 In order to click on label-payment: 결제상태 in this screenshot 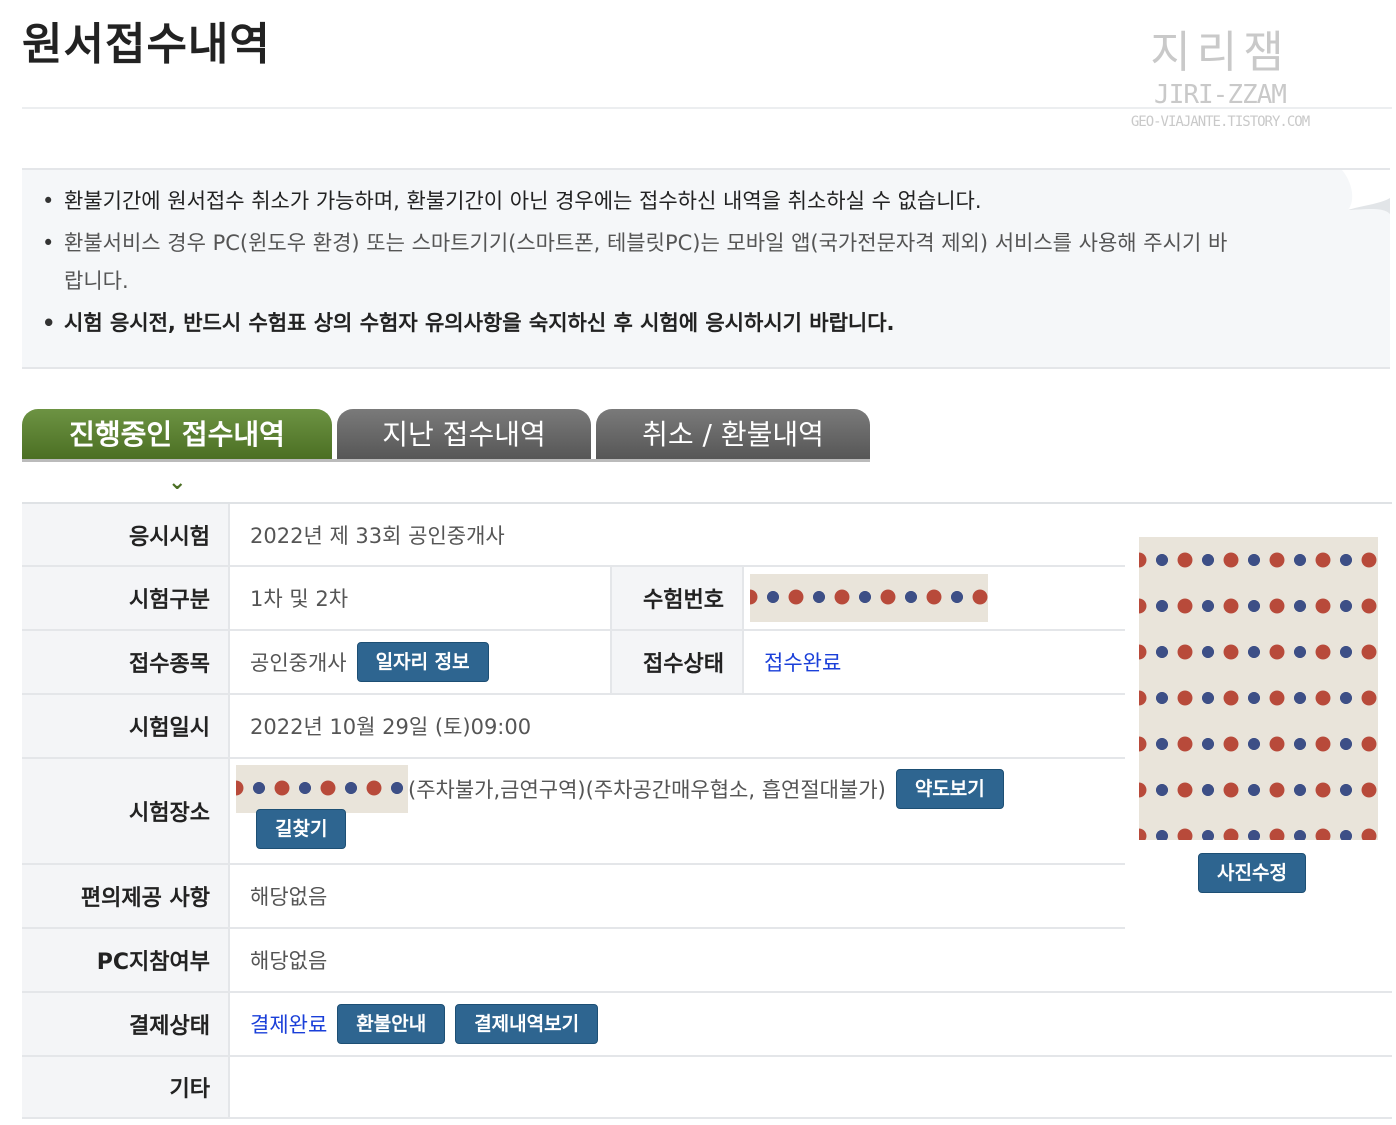, I will do `click(126, 1024)`.